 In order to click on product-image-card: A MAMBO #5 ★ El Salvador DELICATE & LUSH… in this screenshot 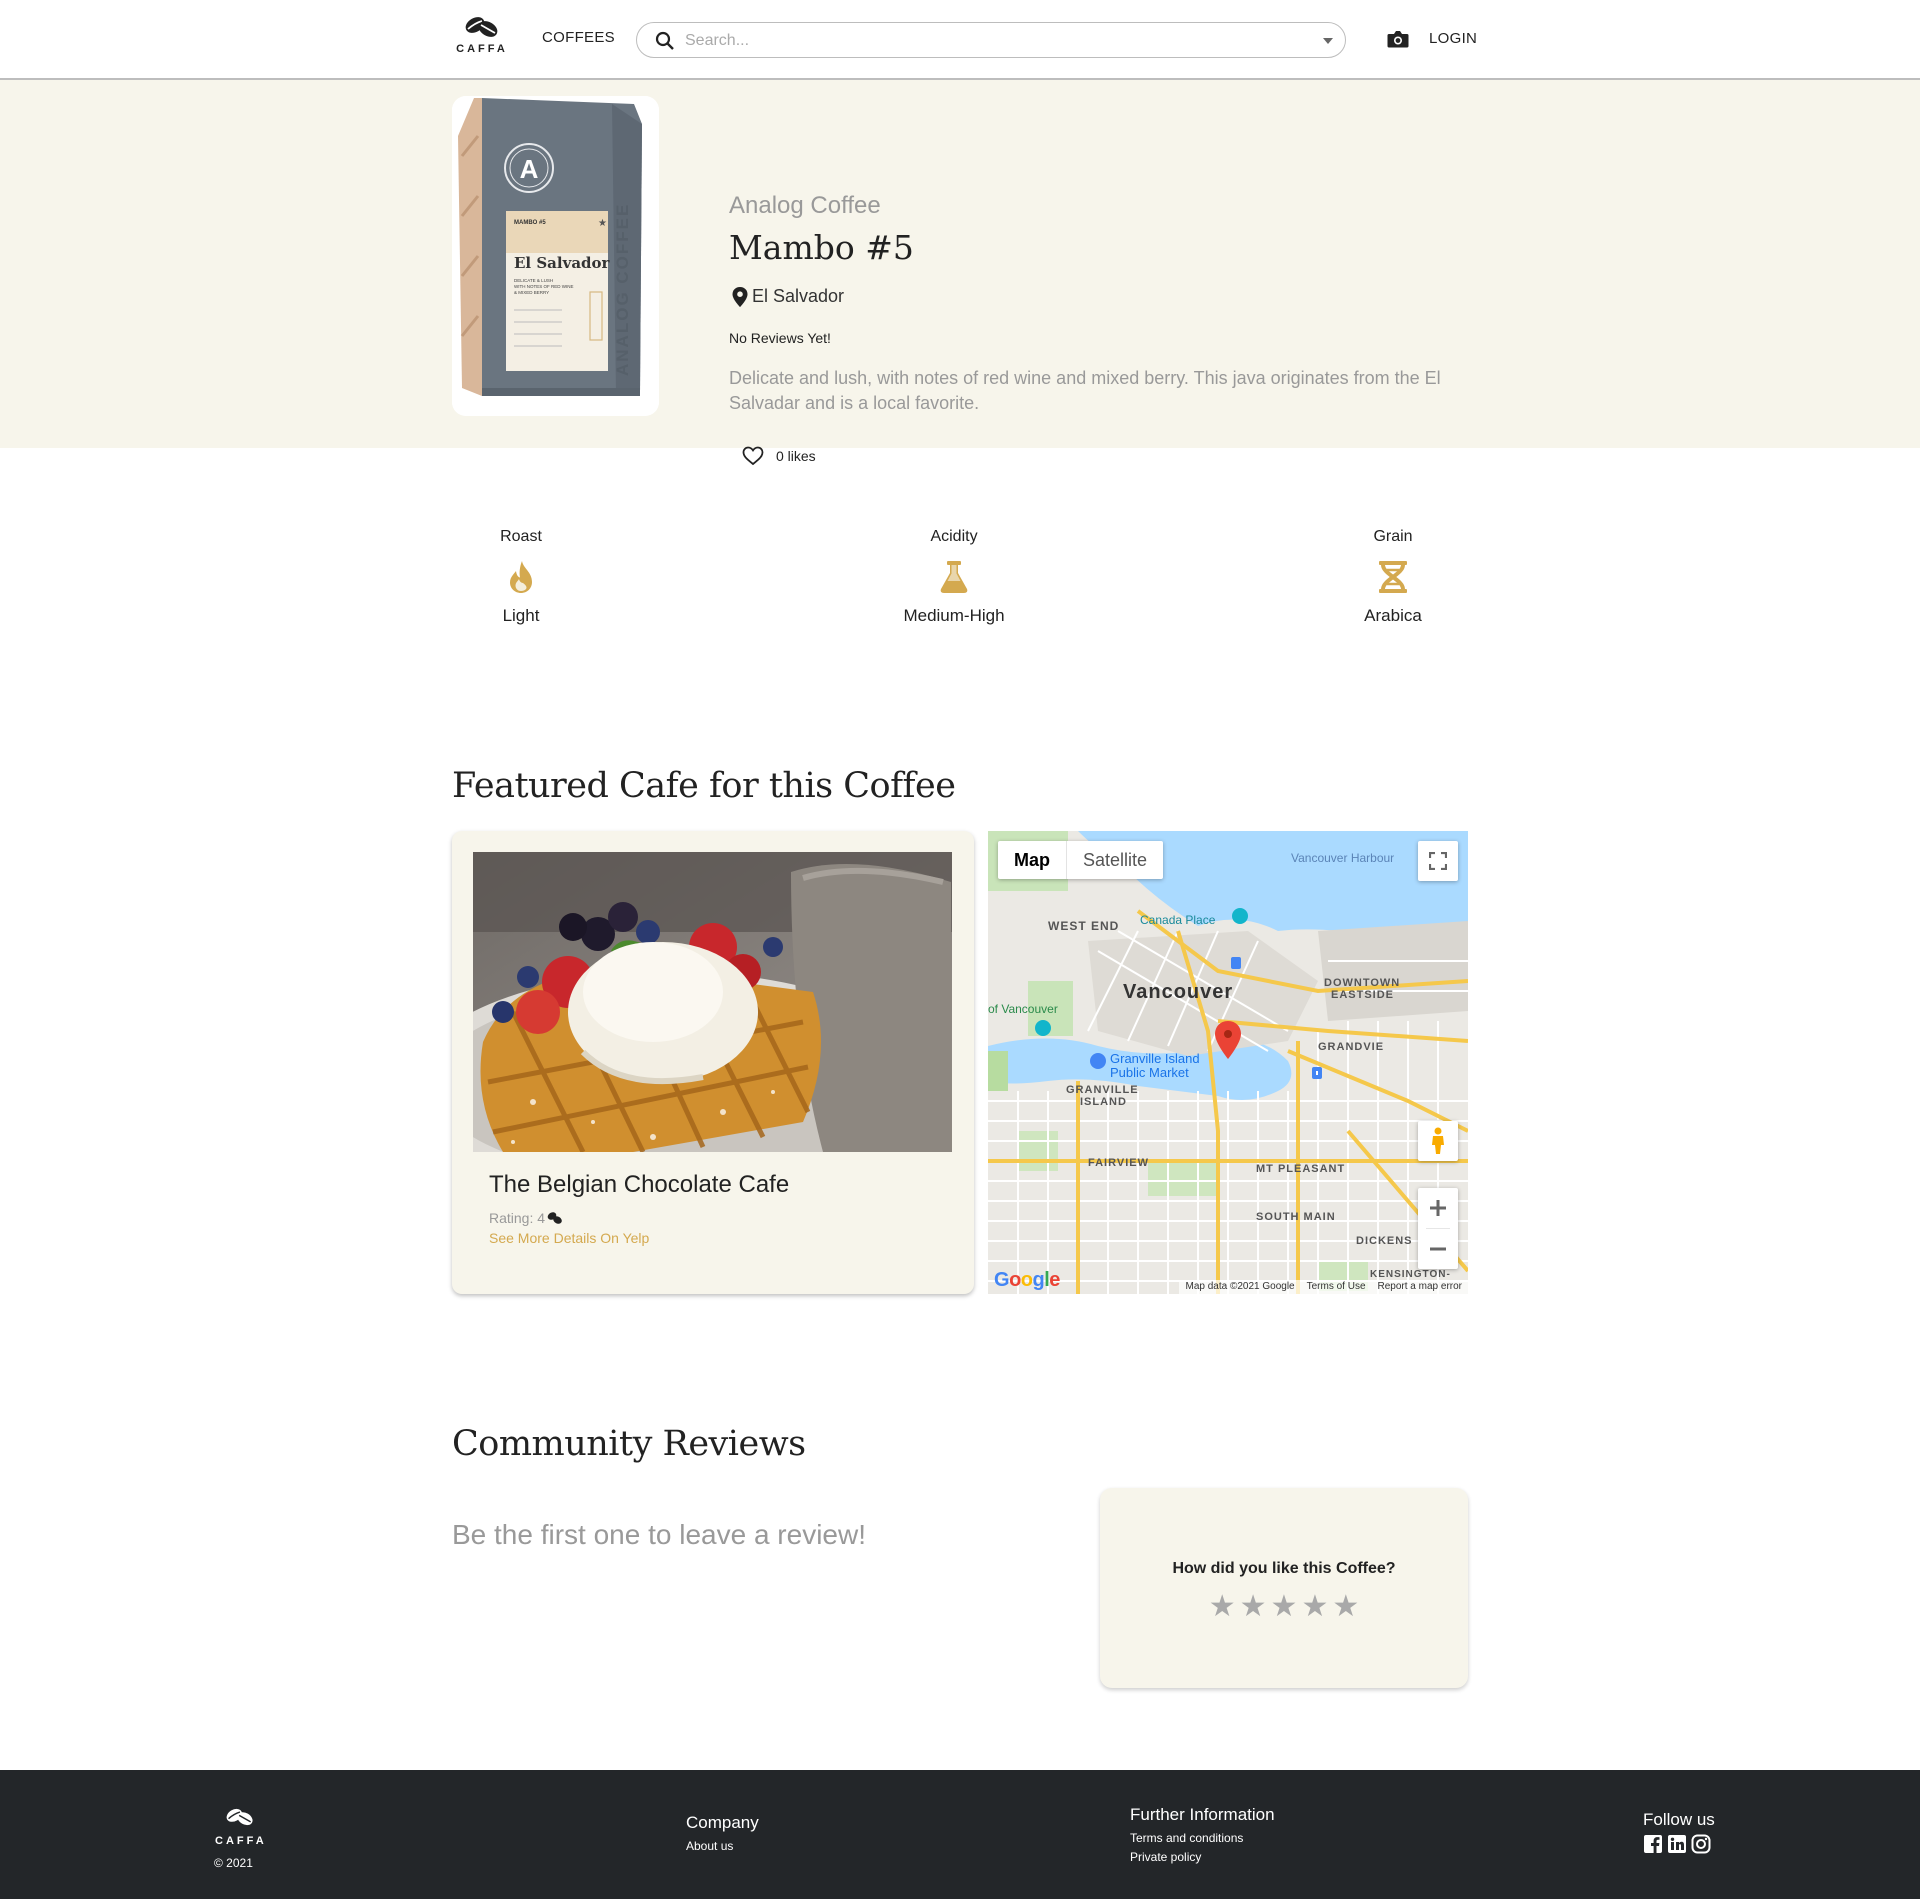, I will do `click(555, 256)`.